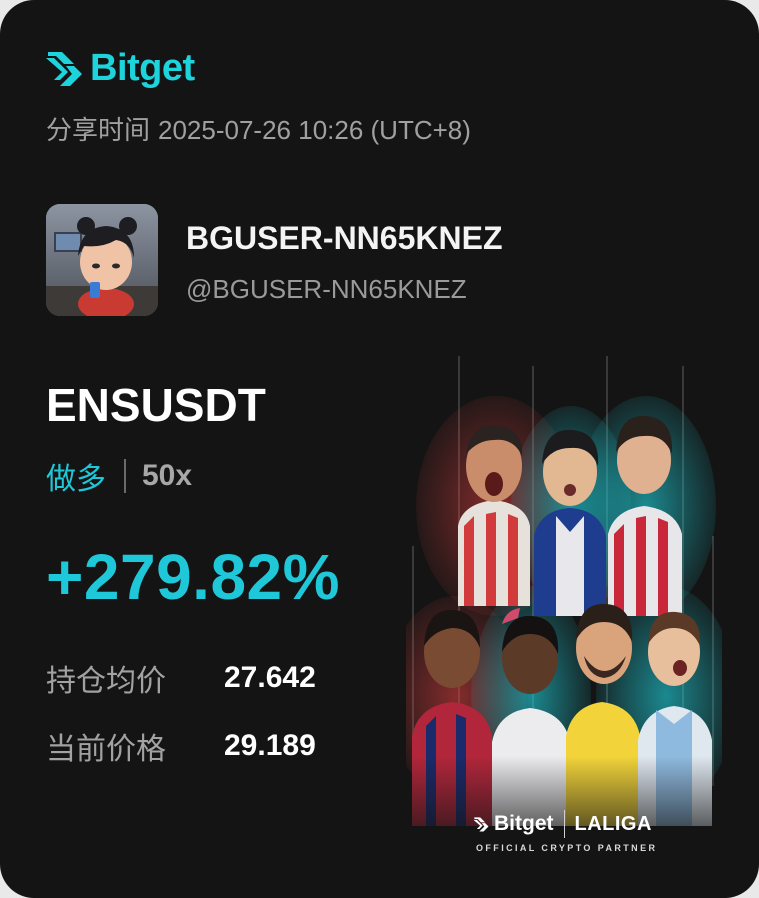 The image size is (759, 898). What do you see at coordinates (156, 405) in the screenshot?
I see `trading-pair: ENSUSDT` at bounding box center [156, 405].